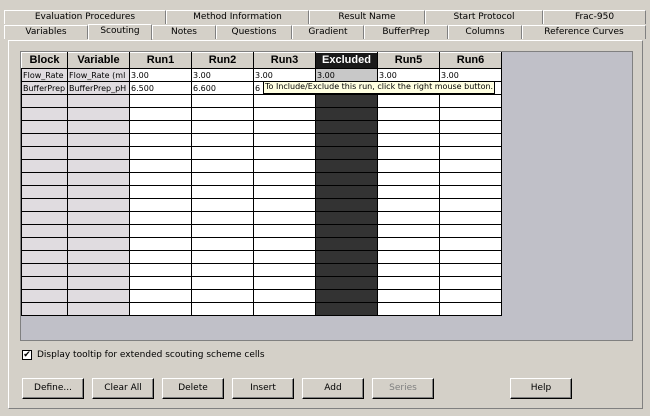 Image resolution: width=650 pixels, height=416 pixels. Describe the element at coordinates (184, 32) in the screenshot. I see `tab-notes: Notes` at that location.